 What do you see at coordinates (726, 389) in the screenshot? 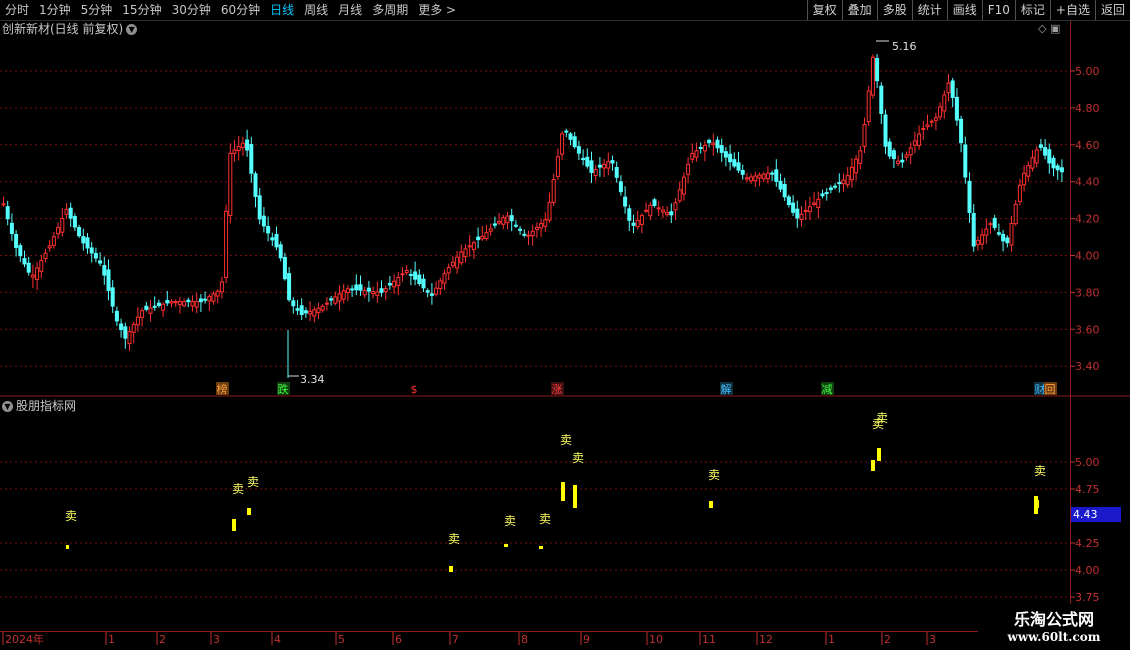
I see `event-marker: 解` at bounding box center [726, 389].